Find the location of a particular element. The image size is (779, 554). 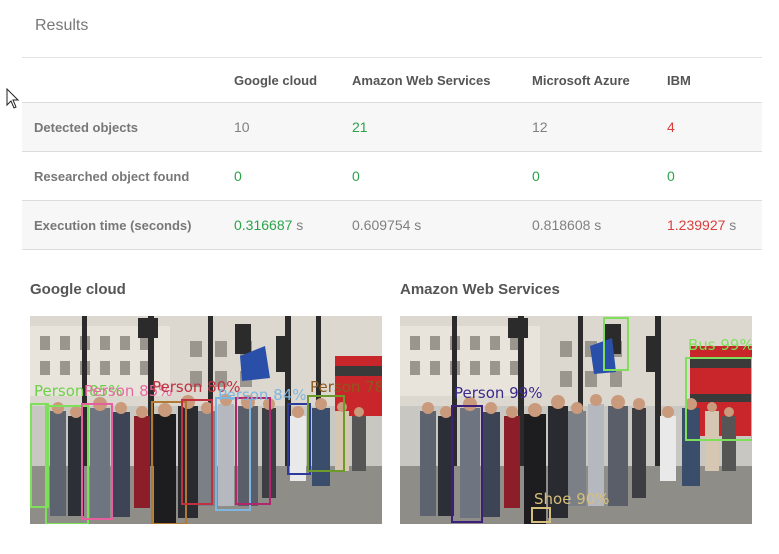

cell-aws: 0 is located at coordinates (442, 176).